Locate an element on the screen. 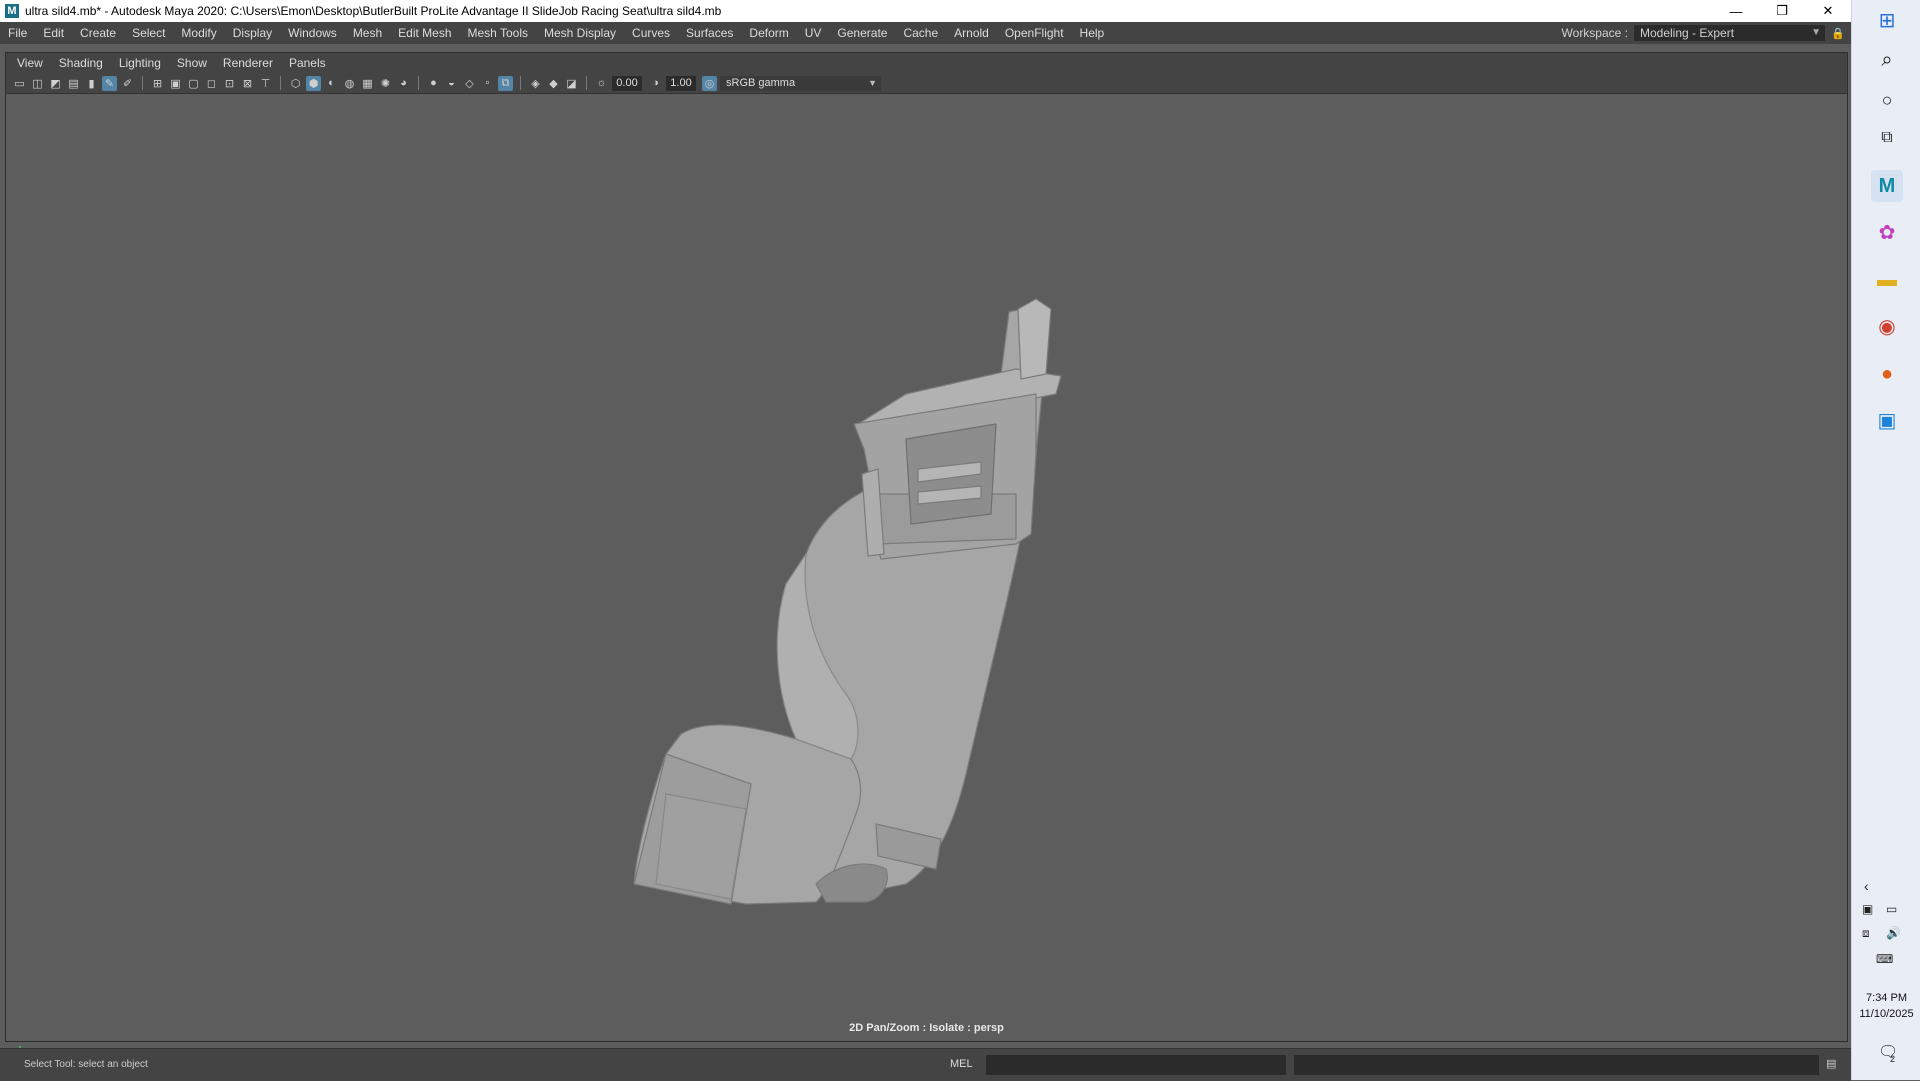 This screenshot has width=1920, height=1081. shadows-icon: ◕ is located at coordinates (403, 83).